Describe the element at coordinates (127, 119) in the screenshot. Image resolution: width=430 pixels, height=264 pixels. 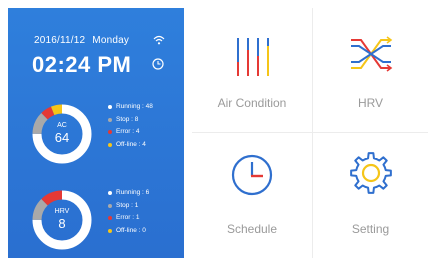
I see `ac-stop-text: Stop : 8` at that location.